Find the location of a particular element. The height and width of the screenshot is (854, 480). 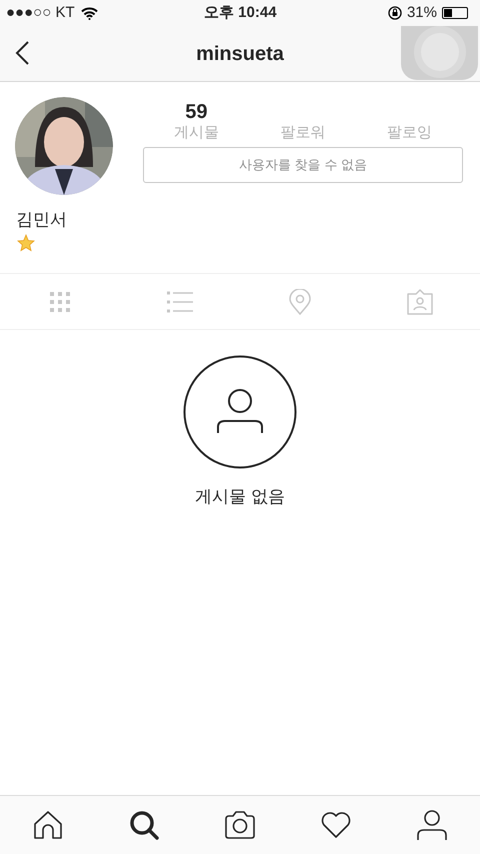

carrier-label: ●●●○○ KT is located at coordinates (40, 12).